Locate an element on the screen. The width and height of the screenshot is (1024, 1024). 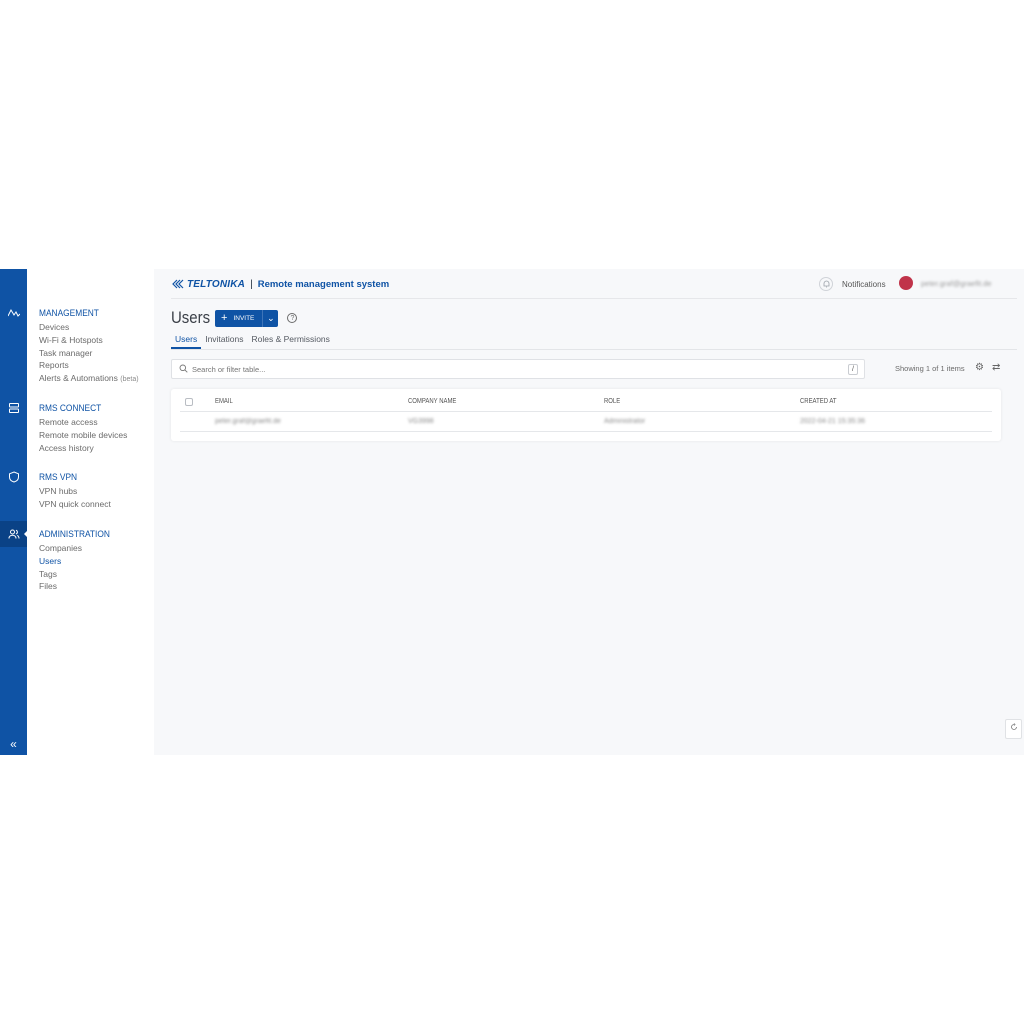
avatar is located at coordinates (906, 283).